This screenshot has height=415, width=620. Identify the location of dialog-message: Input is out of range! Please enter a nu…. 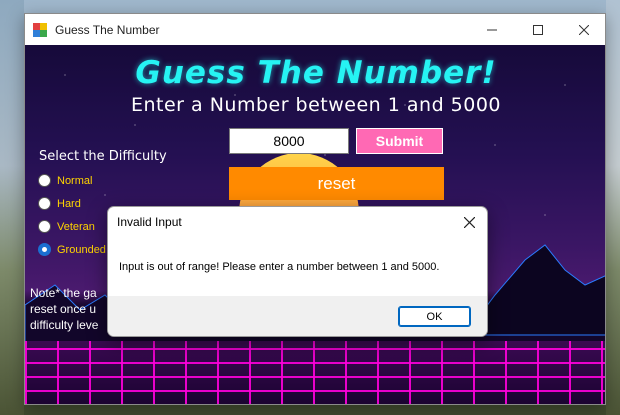
(279, 267).